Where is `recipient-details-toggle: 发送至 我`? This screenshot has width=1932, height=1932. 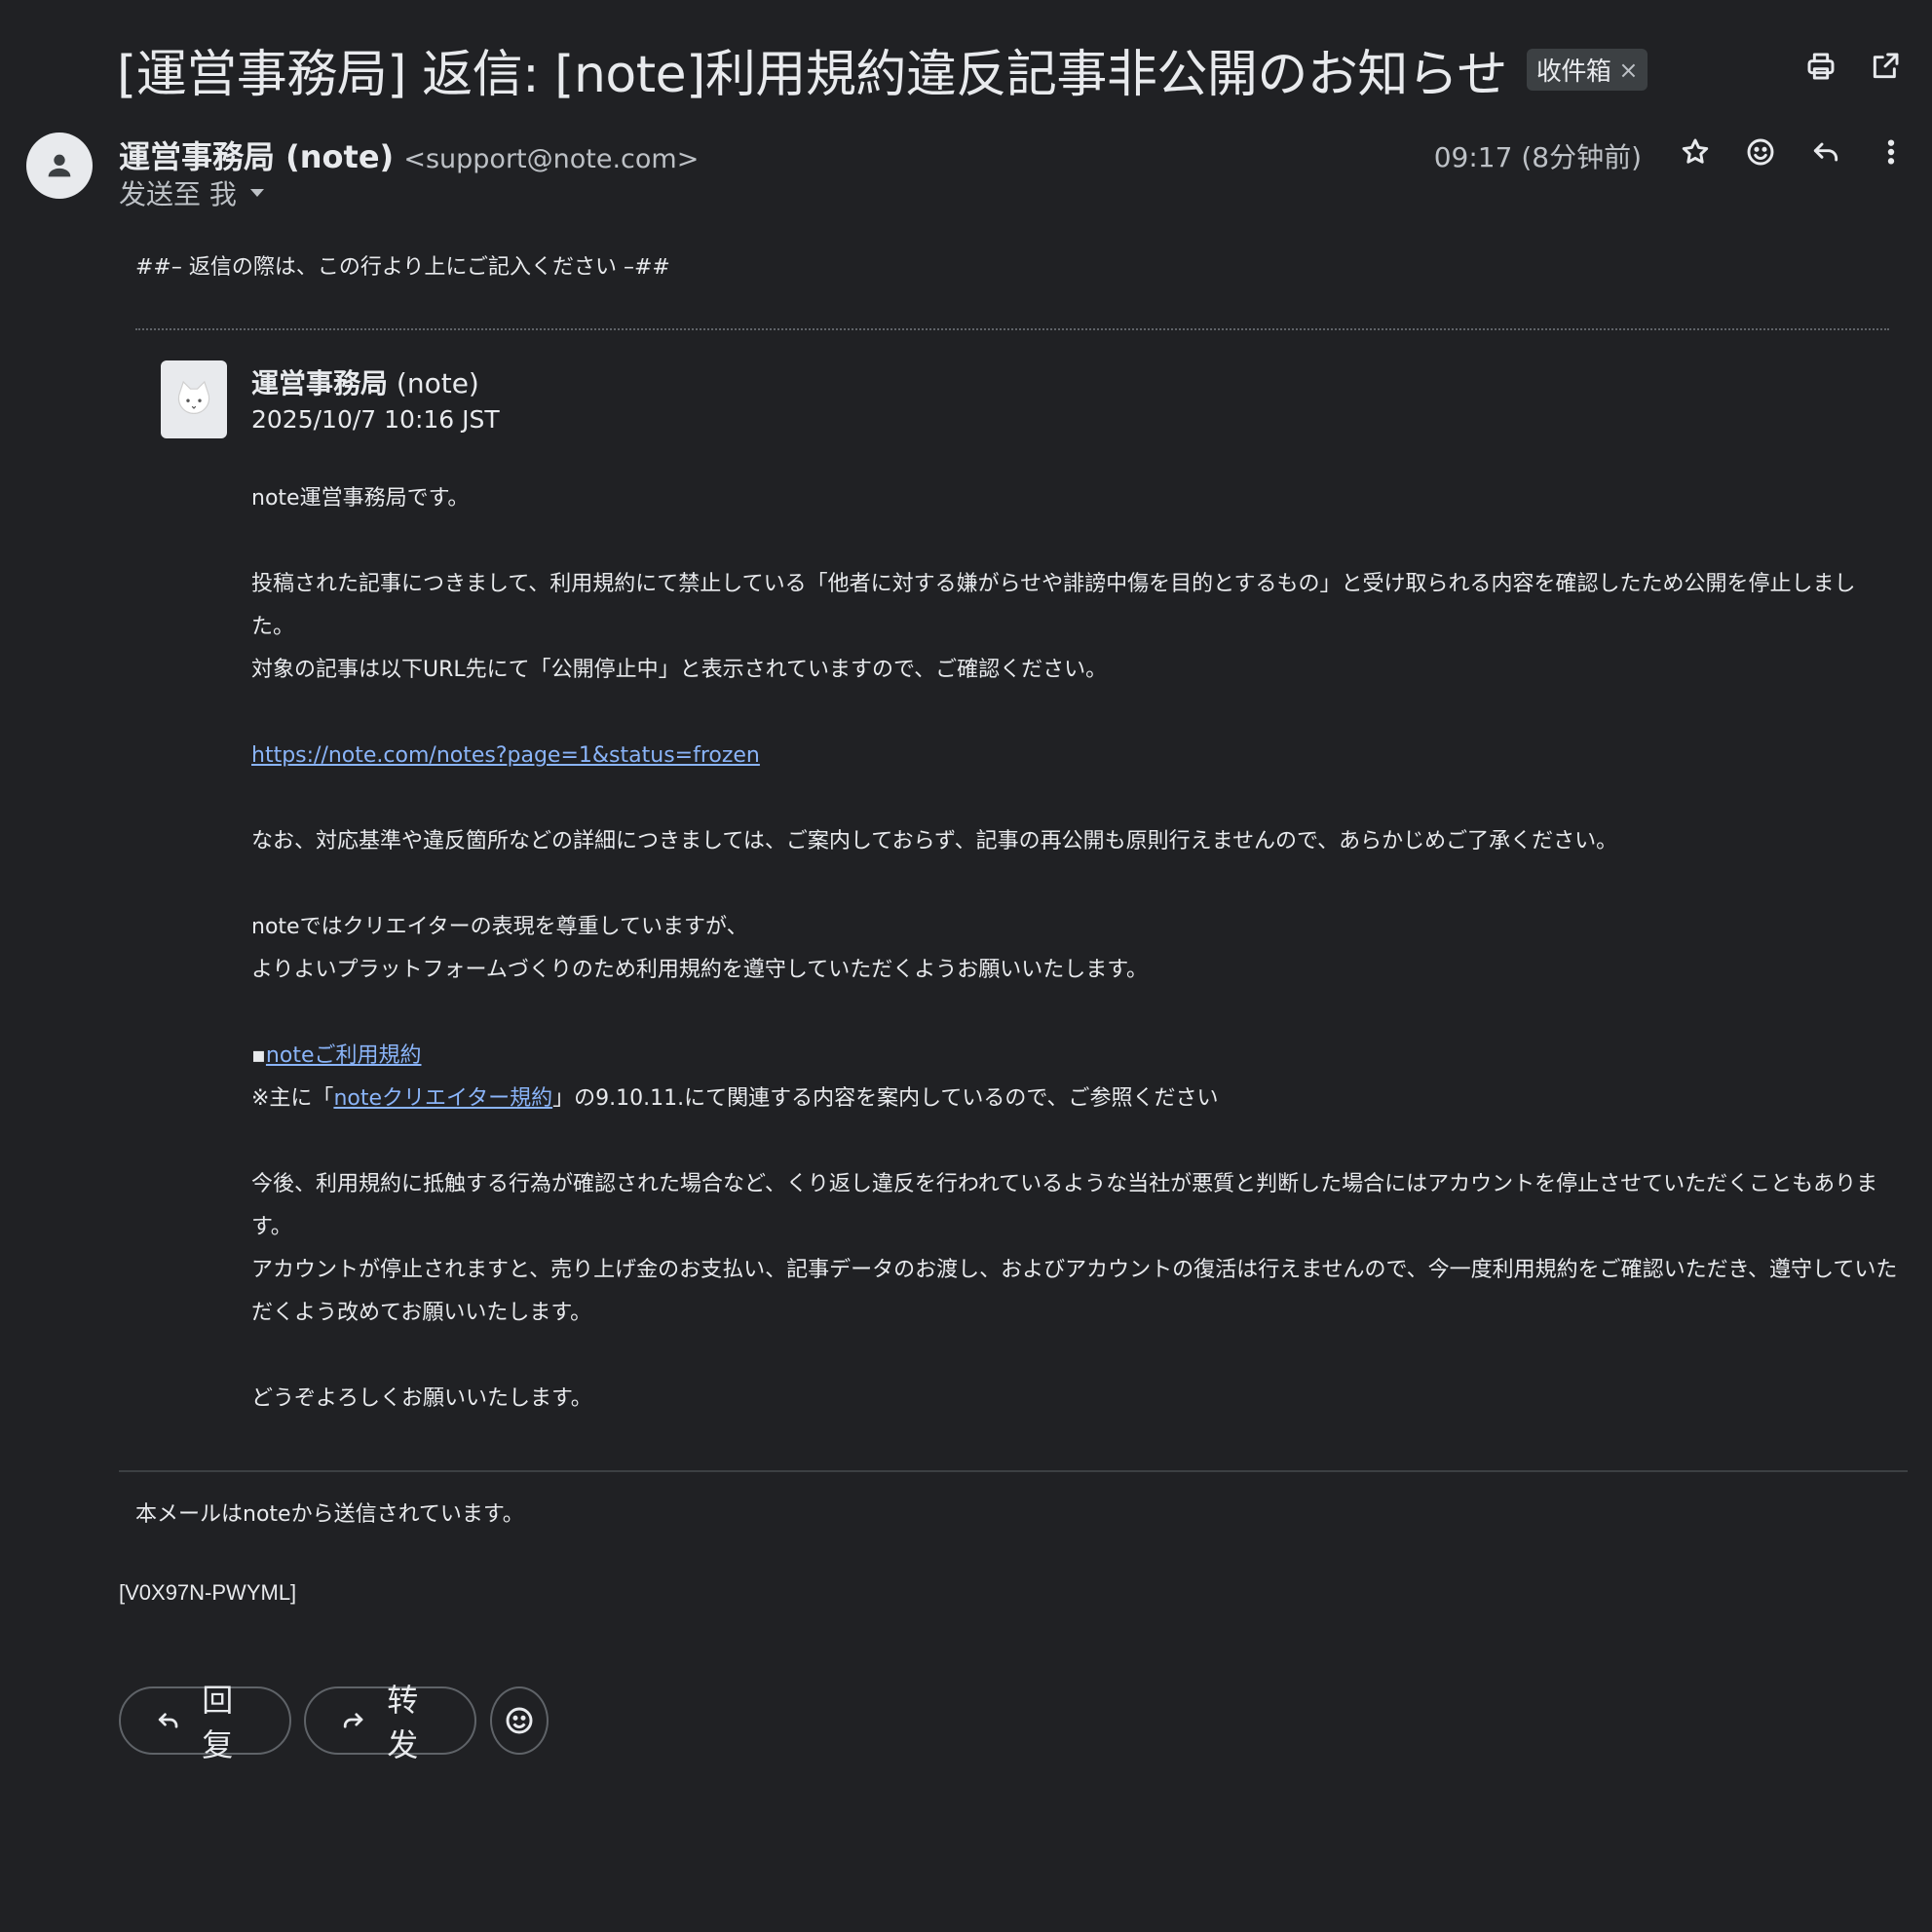 recipient-details-toggle: 发送至 我 is located at coordinates (191, 192).